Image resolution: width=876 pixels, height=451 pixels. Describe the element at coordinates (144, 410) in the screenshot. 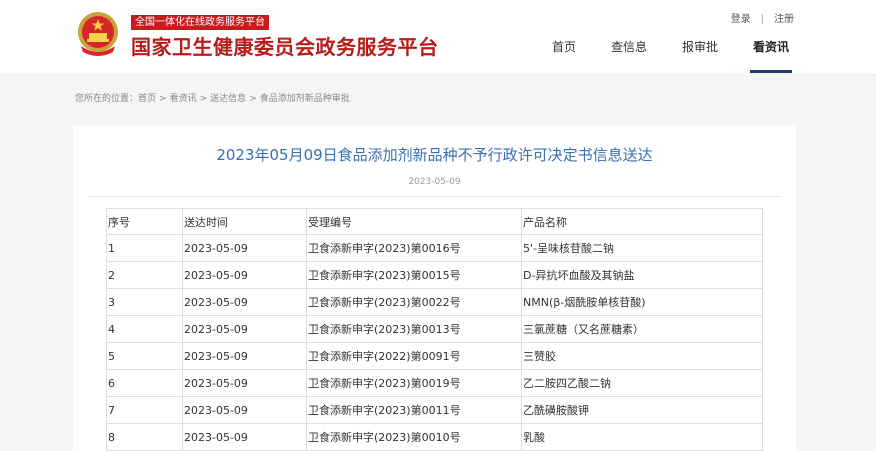

I see `cell-serial: 7` at that location.